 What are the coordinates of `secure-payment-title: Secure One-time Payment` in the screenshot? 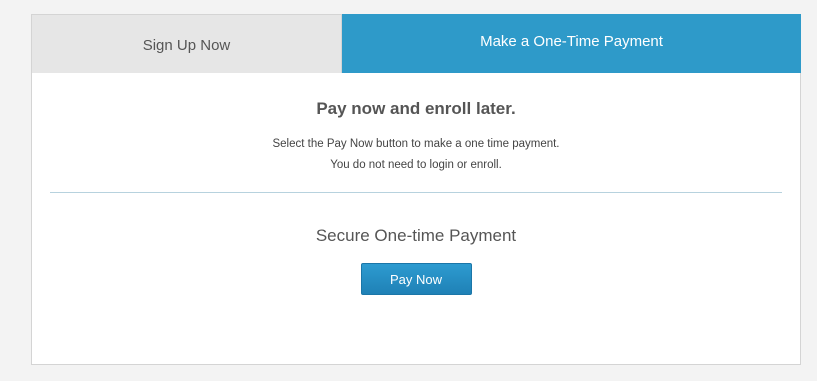 It's located at (416, 235).